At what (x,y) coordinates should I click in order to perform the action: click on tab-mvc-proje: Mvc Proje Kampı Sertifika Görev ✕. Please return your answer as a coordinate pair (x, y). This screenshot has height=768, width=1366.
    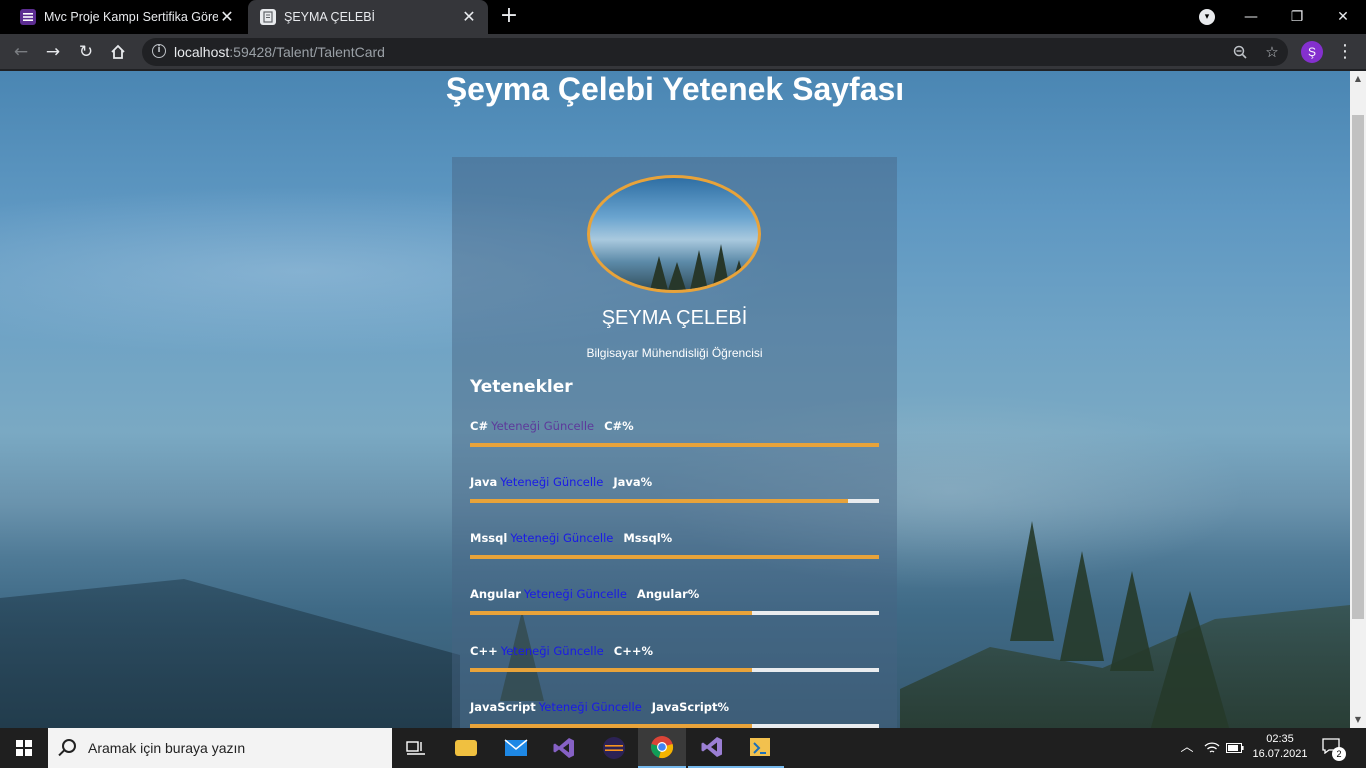
    Looking at the image, I should click on (127, 17).